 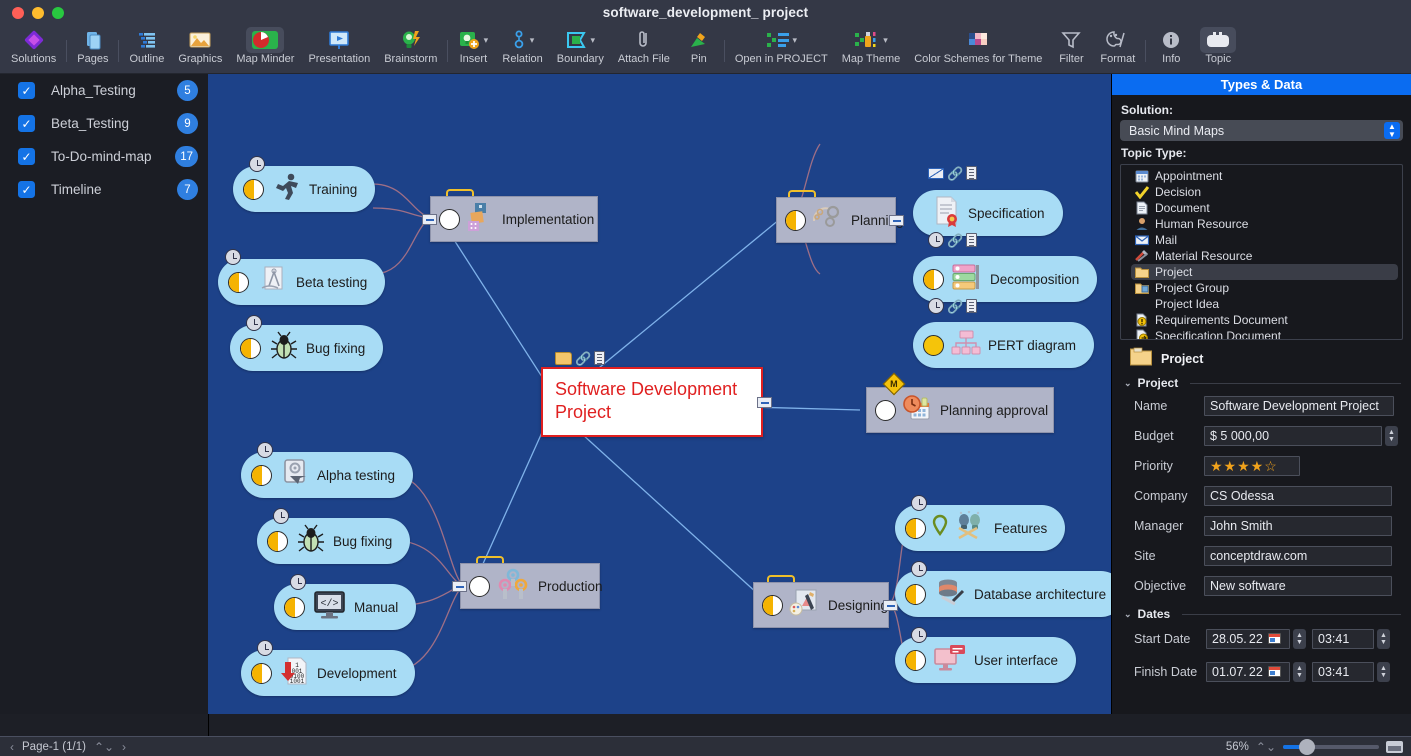 I want to click on objective-input: New software, so click(x=1298, y=586).